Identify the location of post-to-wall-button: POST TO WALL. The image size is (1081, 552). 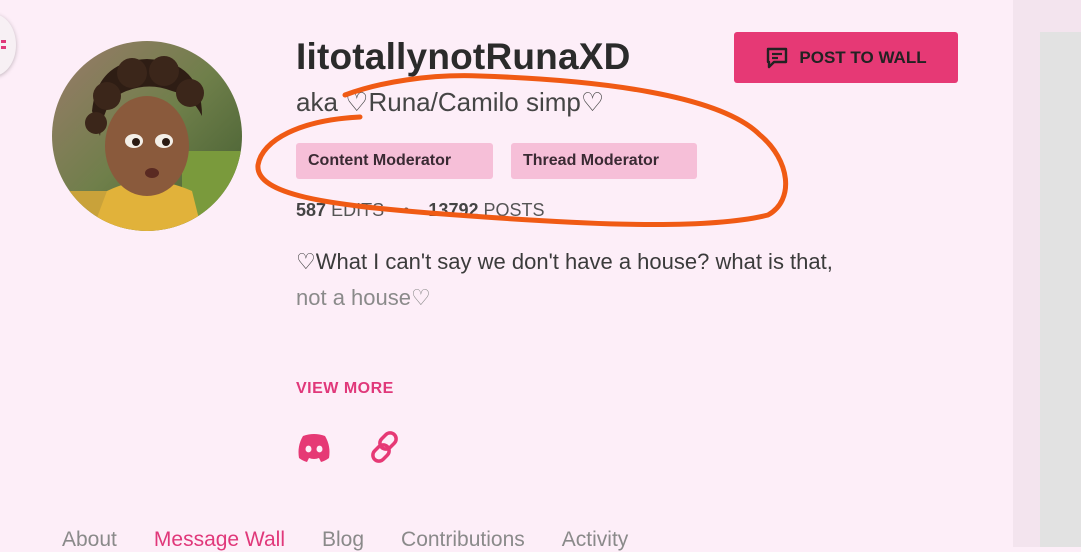
(846, 57).